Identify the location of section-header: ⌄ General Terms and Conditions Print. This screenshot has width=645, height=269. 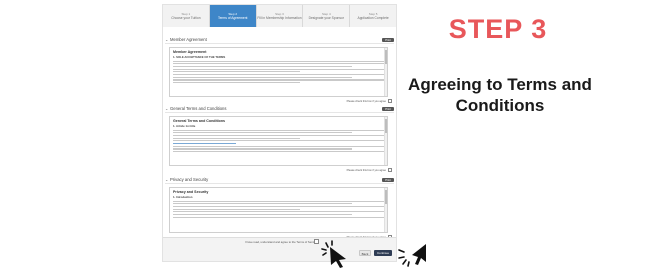
(279, 109).